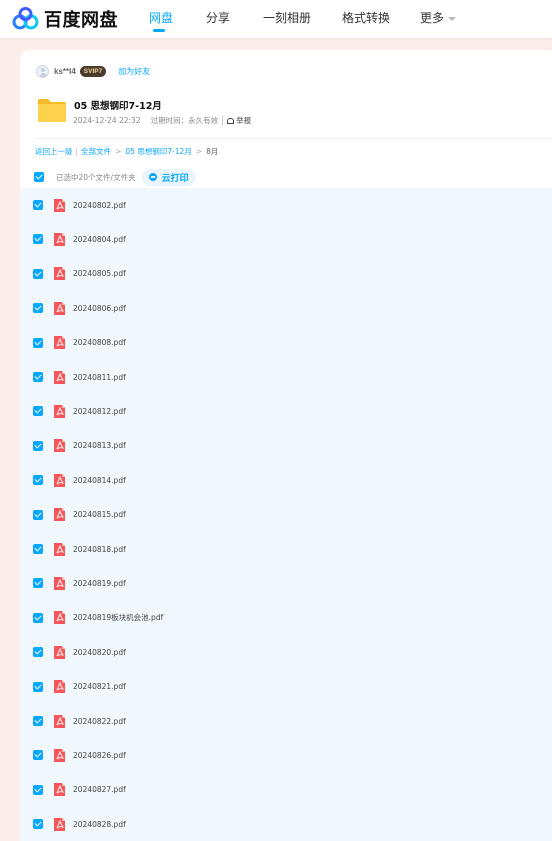 This screenshot has width=552, height=841. I want to click on file-row: 20240821.pdf, so click(286, 687).